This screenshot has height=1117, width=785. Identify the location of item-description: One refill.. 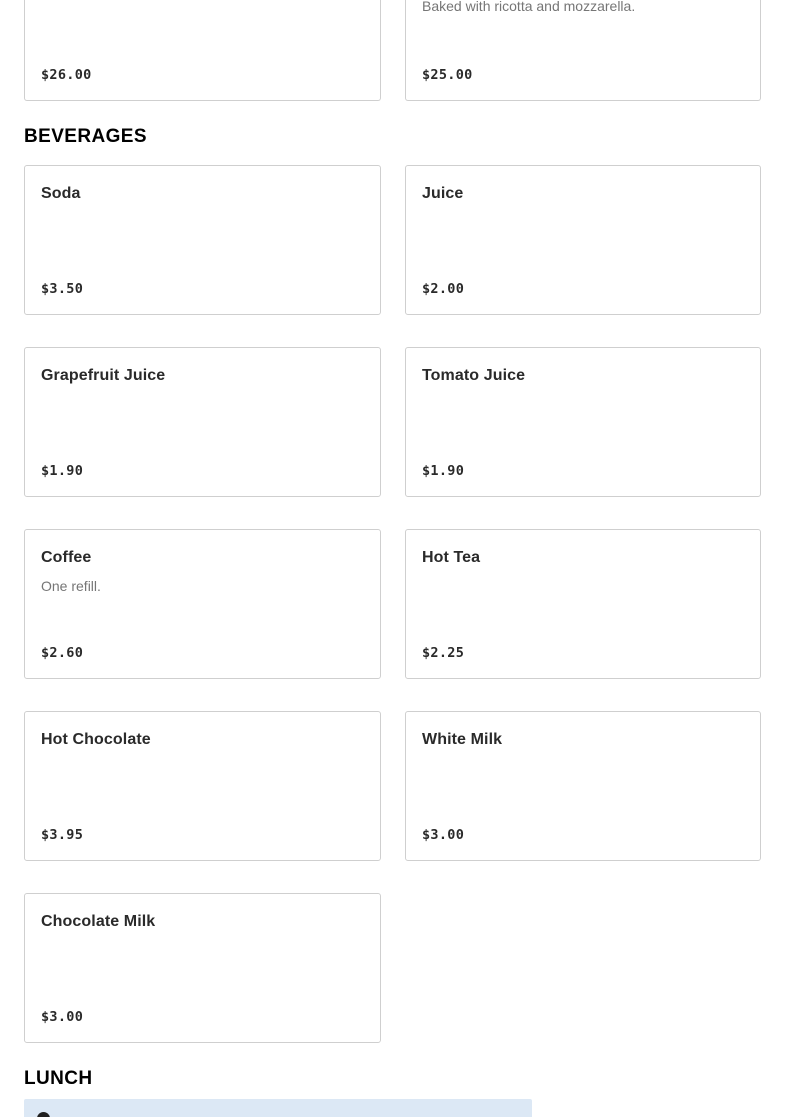
(71, 586).